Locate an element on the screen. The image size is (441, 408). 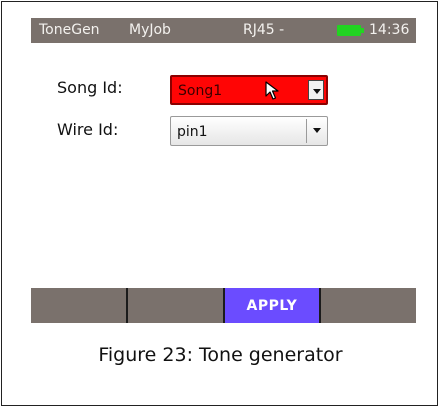
wire-id-select: pin1 is located at coordinates (249, 131).